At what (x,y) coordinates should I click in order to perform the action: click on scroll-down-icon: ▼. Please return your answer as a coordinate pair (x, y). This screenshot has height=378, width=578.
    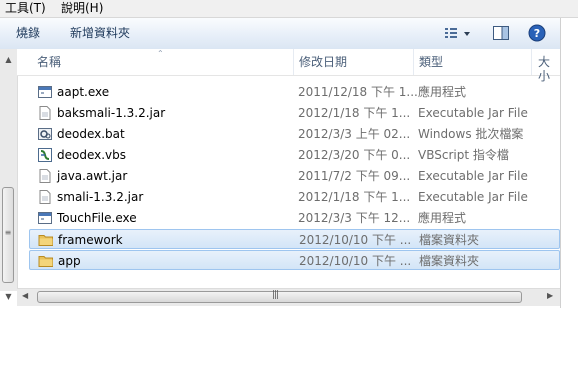
    Looking at the image, I should click on (8, 296).